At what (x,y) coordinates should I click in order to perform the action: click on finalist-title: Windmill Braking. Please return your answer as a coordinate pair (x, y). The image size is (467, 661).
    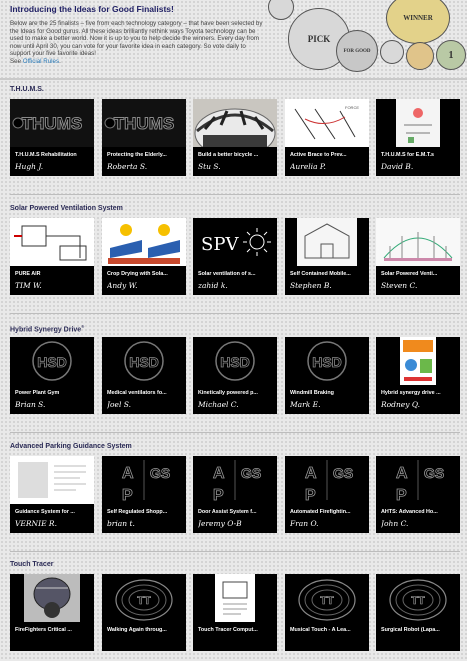
    Looking at the image, I should click on (329, 393).